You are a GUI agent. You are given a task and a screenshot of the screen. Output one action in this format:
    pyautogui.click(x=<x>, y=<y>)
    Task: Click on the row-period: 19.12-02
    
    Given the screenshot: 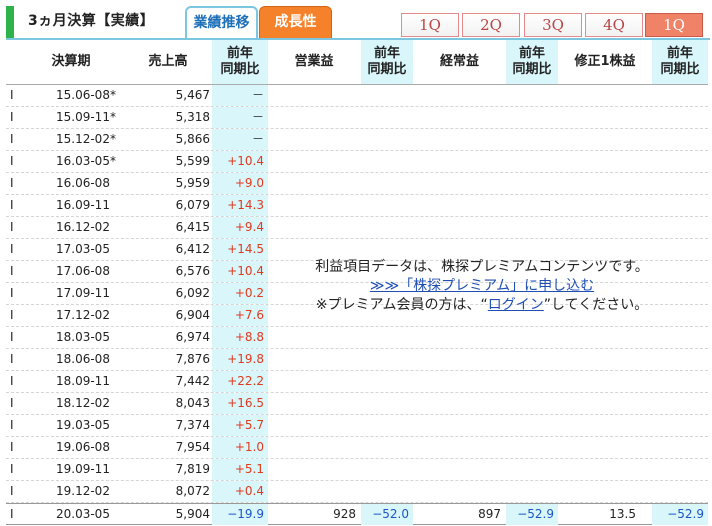 What is the action you would take?
    pyautogui.click(x=83, y=491)
    